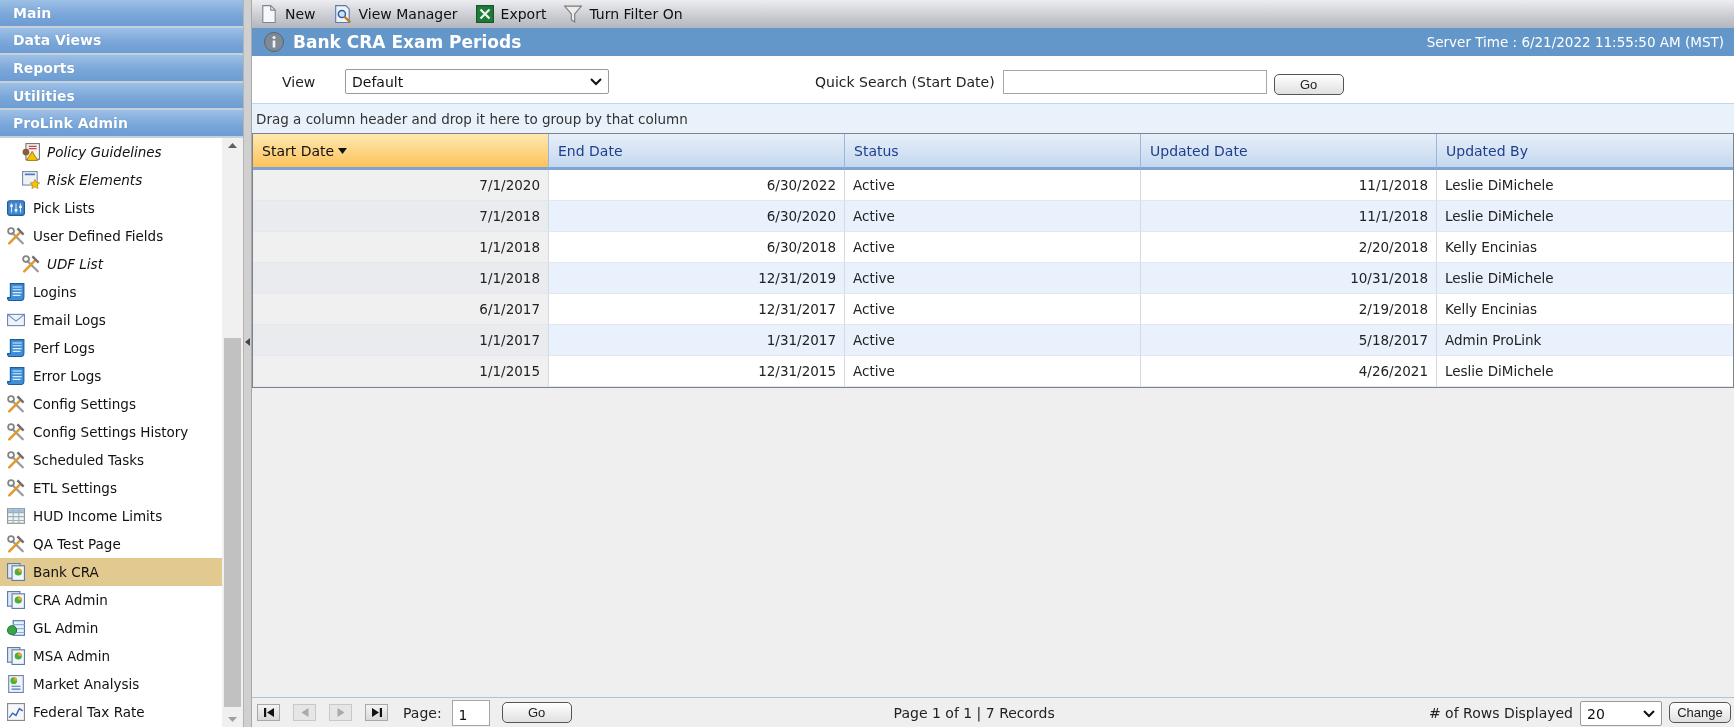 The width and height of the screenshot is (1734, 727). Describe the element at coordinates (905, 81) in the screenshot. I see `search-label: Quick Search (Start Date)` at that location.